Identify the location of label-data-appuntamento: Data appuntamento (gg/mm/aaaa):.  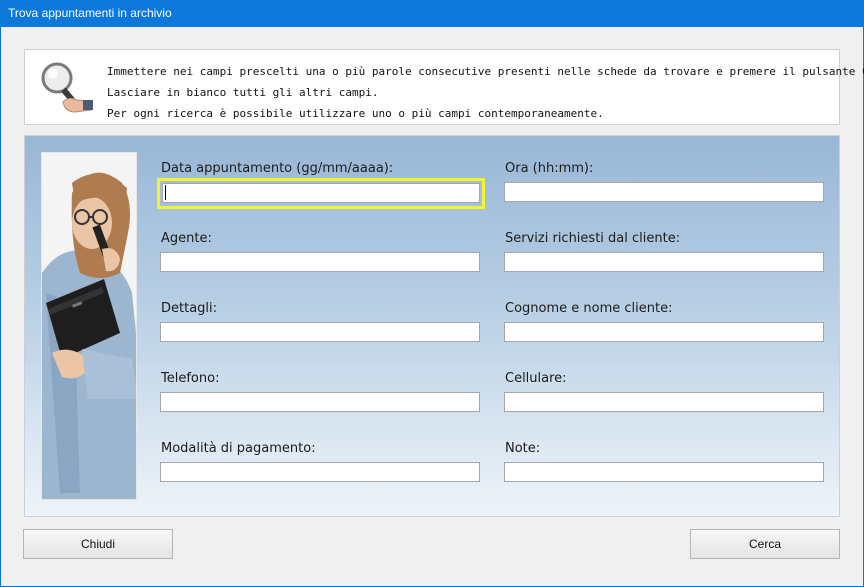
(277, 168).